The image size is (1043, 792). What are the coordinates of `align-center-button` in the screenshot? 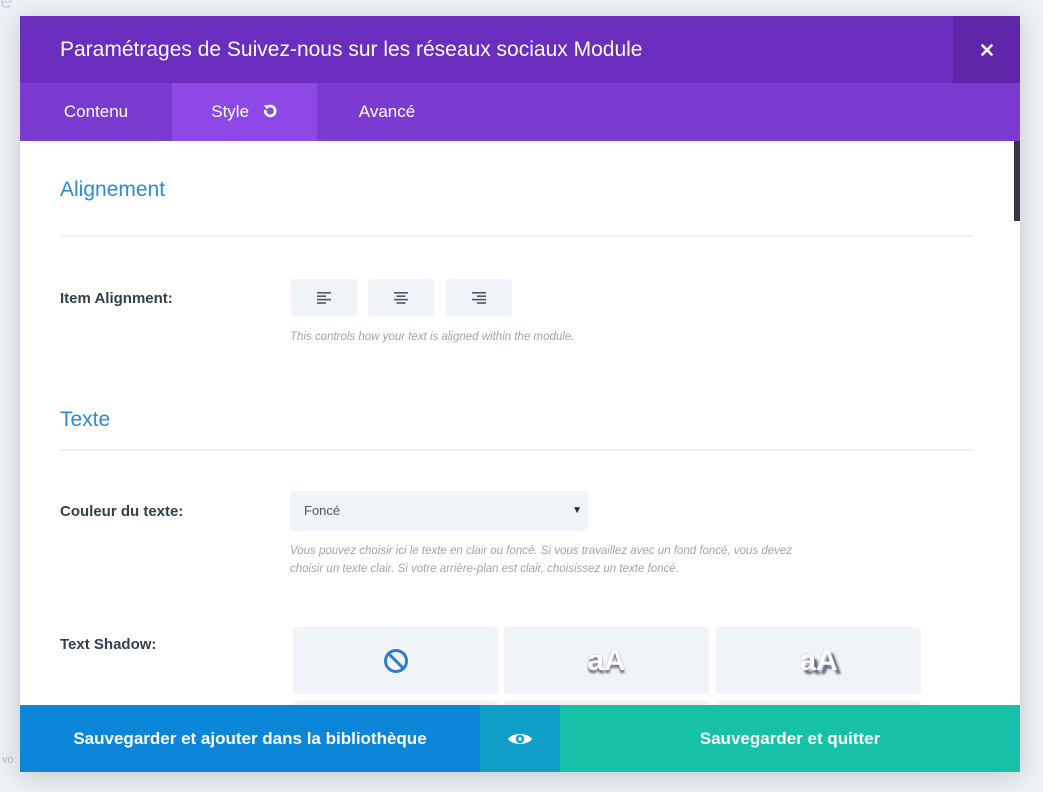 It's located at (401, 297).